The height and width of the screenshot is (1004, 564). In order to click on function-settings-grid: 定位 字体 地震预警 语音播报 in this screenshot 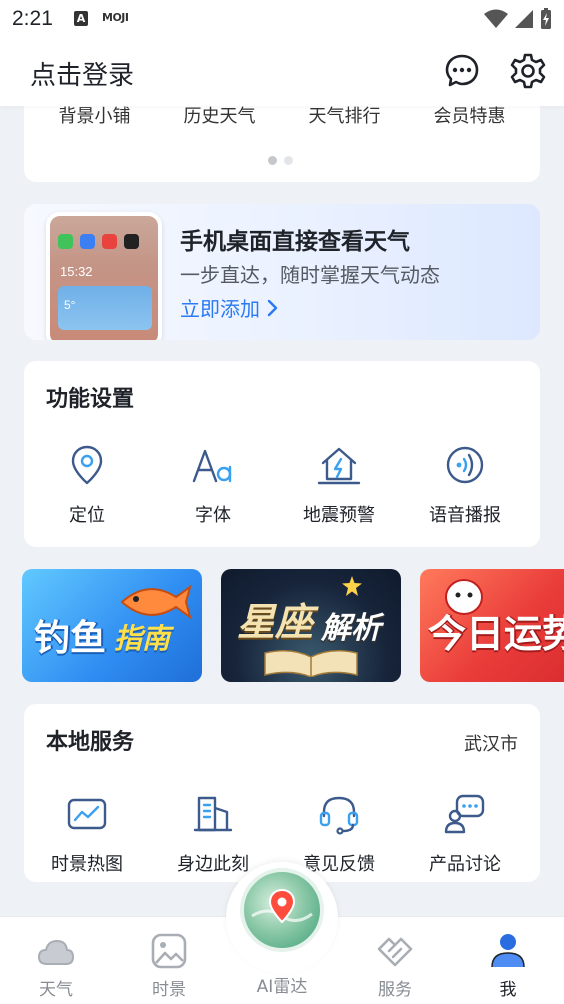, I will do `click(282, 485)`.